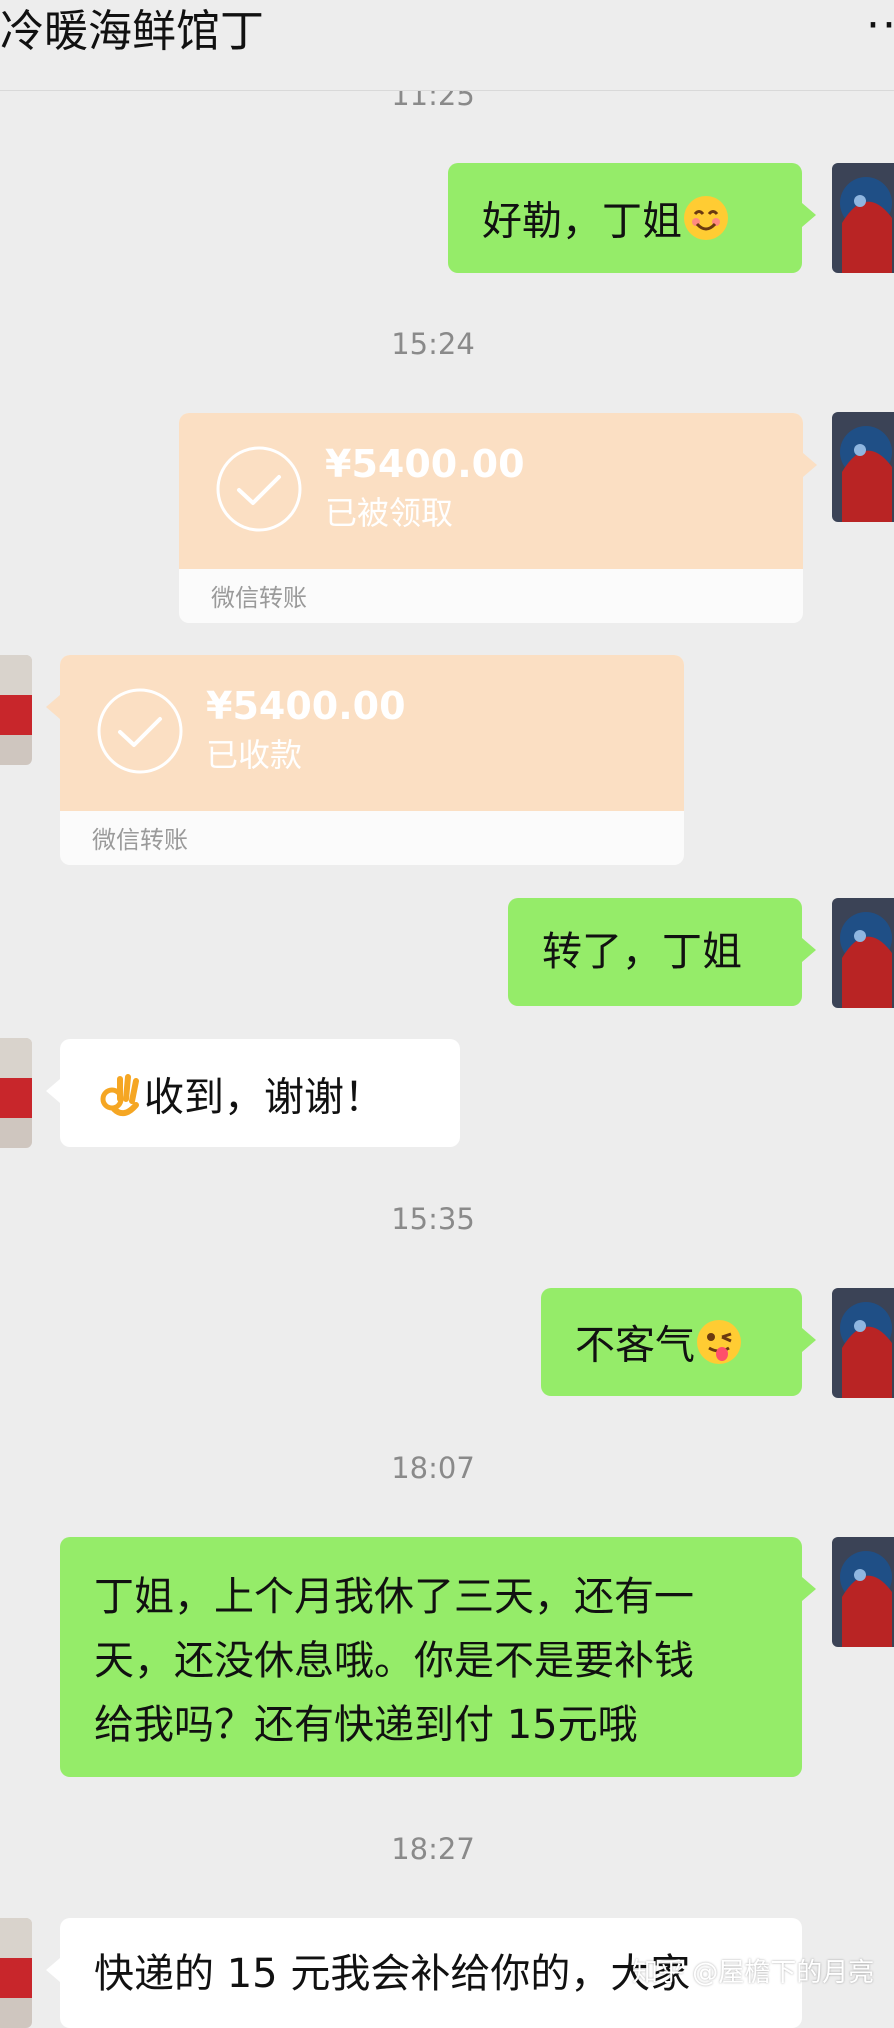 The width and height of the screenshot is (894, 2028). What do you see at coordinates (433, 1849) in the screenshot?
I see `timestamp: 18:27` at bounding box center [433, 1849].